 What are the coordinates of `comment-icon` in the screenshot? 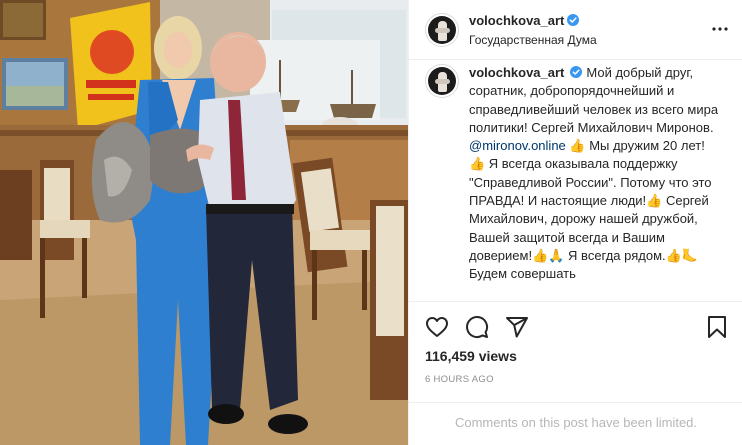 It's located at (477, 327).